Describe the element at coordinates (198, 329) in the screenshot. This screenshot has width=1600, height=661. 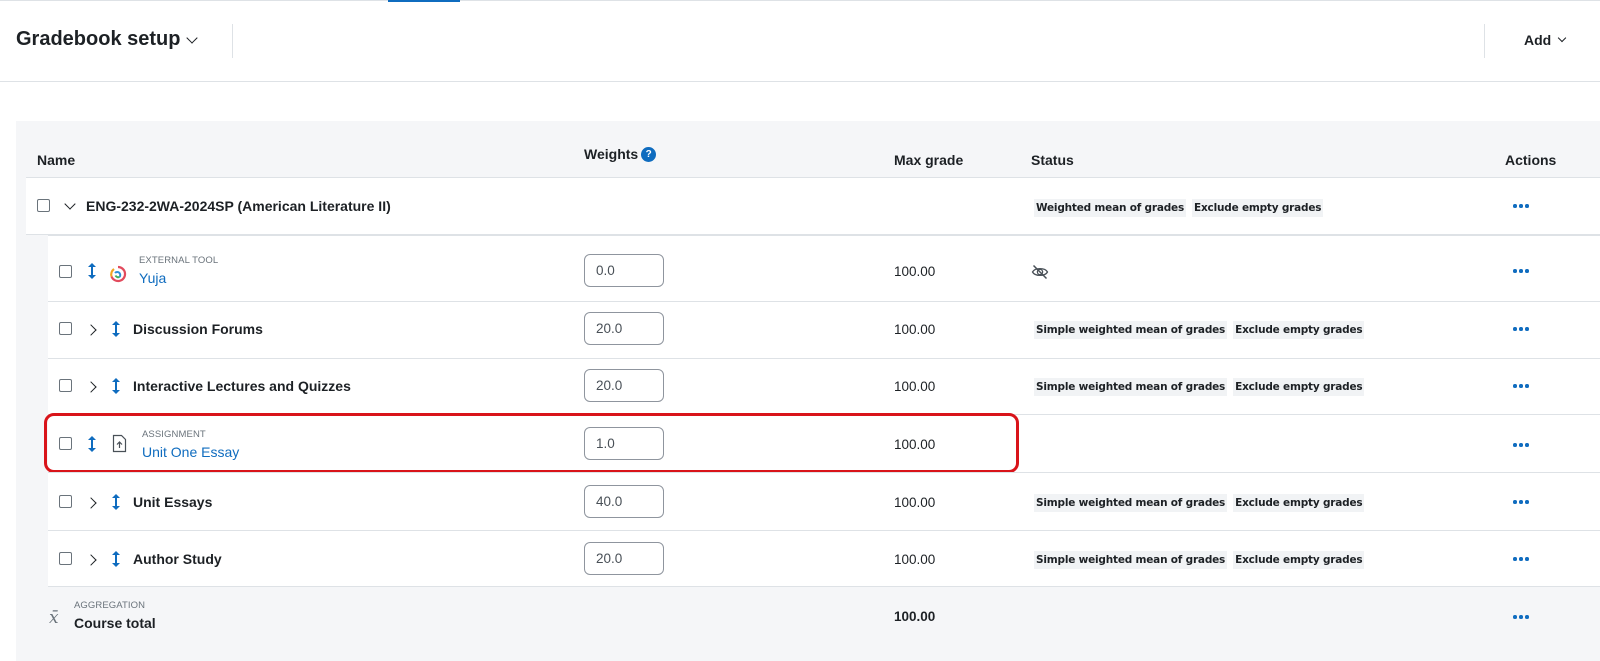
I see `category-title: Discussion Forums` at that location.